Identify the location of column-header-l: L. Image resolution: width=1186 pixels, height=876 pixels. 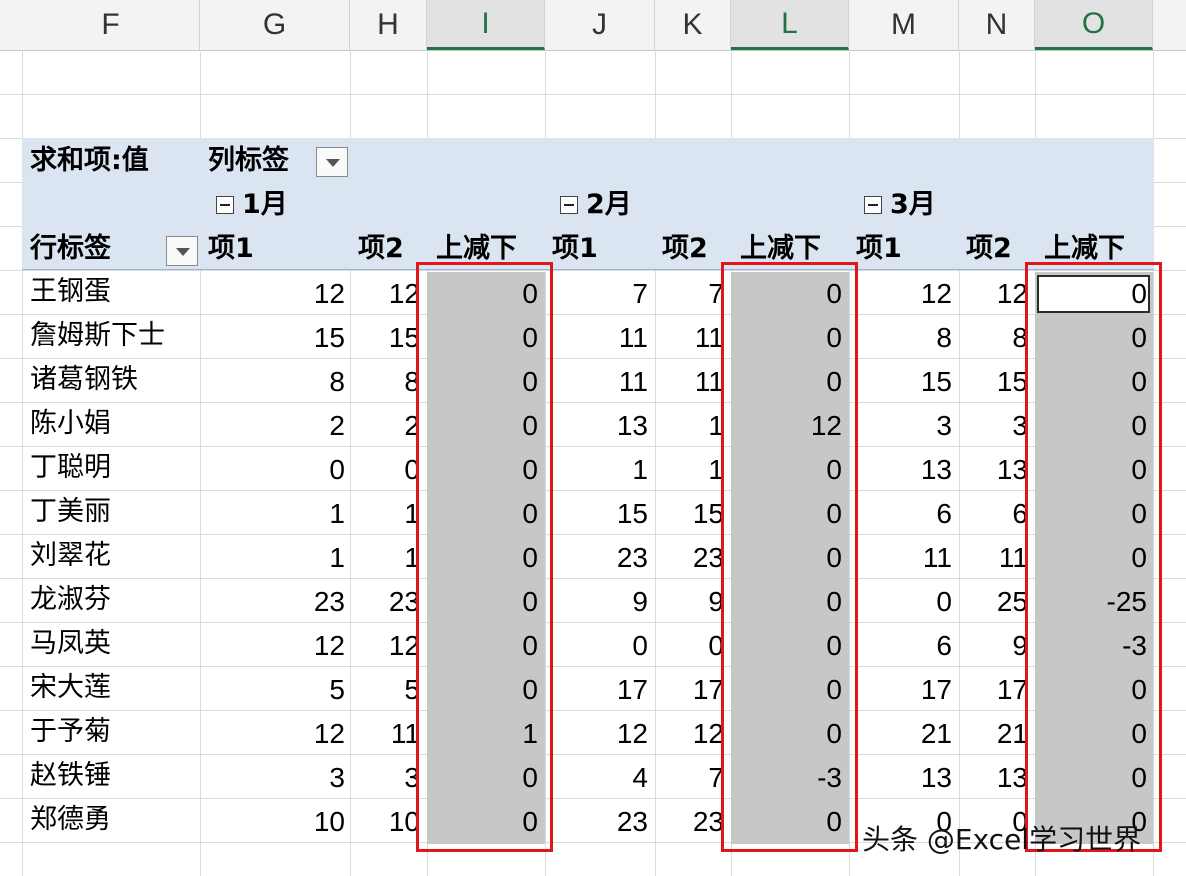
(790, 25).